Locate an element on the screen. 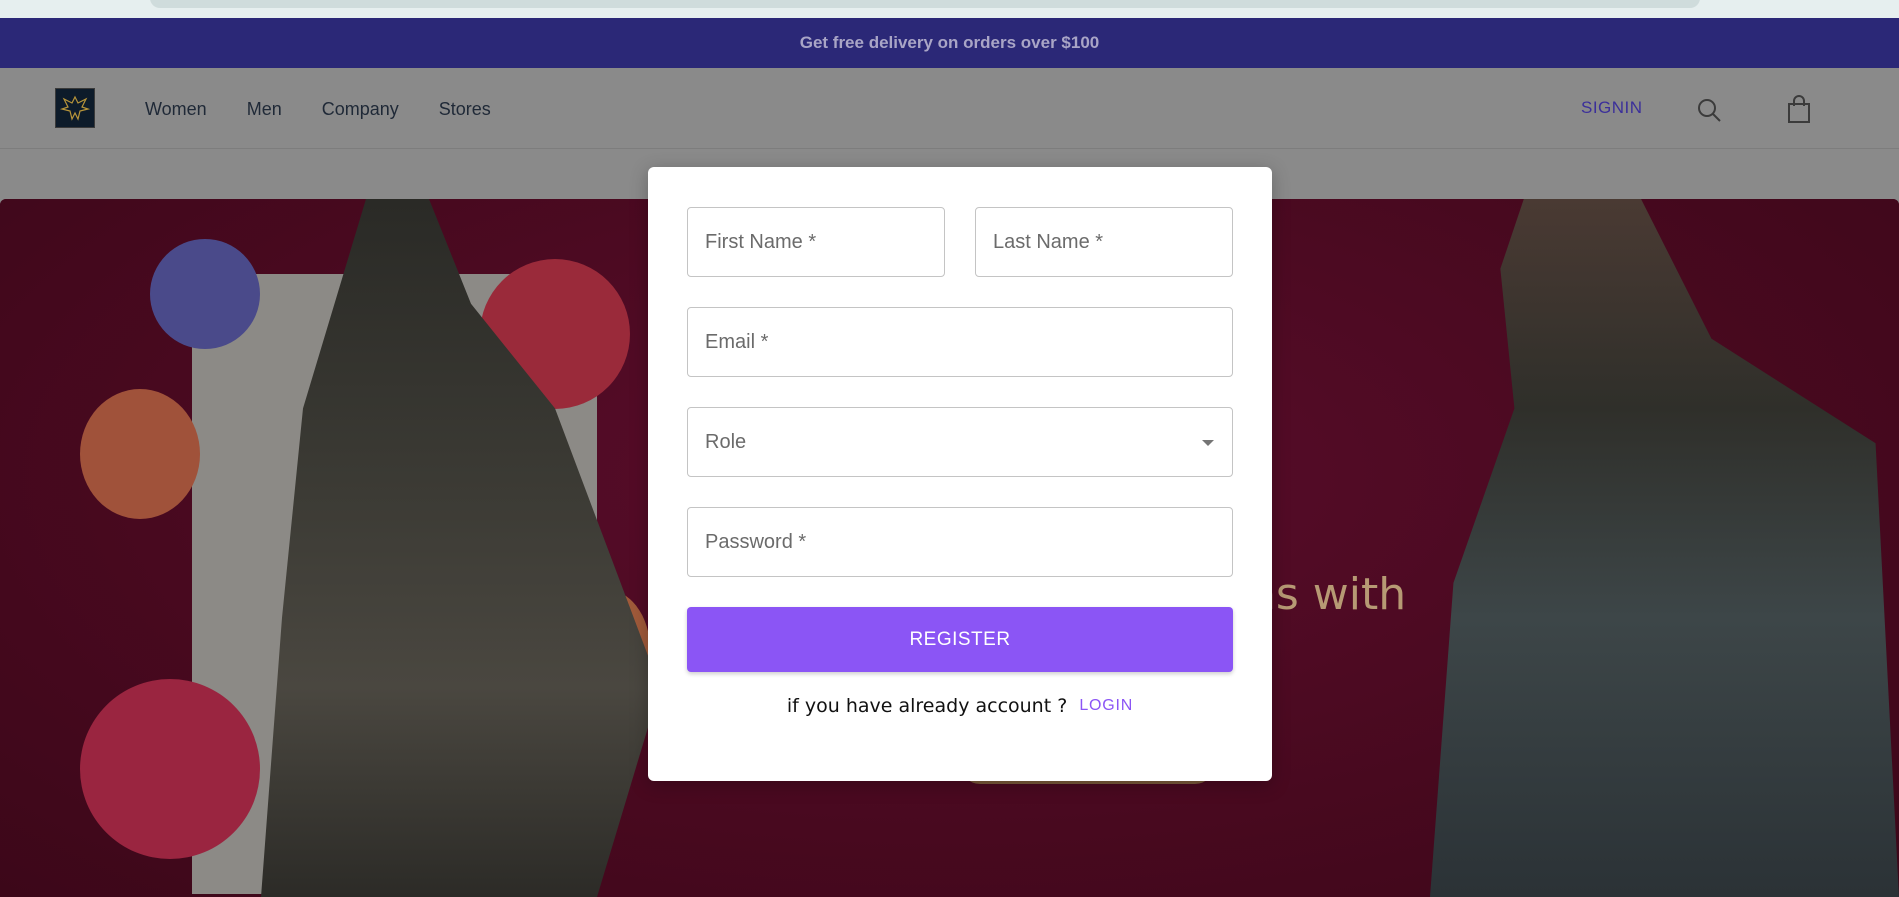 The image size is (1899, 897). shopping-bag-icon is located at coordinates (1799, 109).